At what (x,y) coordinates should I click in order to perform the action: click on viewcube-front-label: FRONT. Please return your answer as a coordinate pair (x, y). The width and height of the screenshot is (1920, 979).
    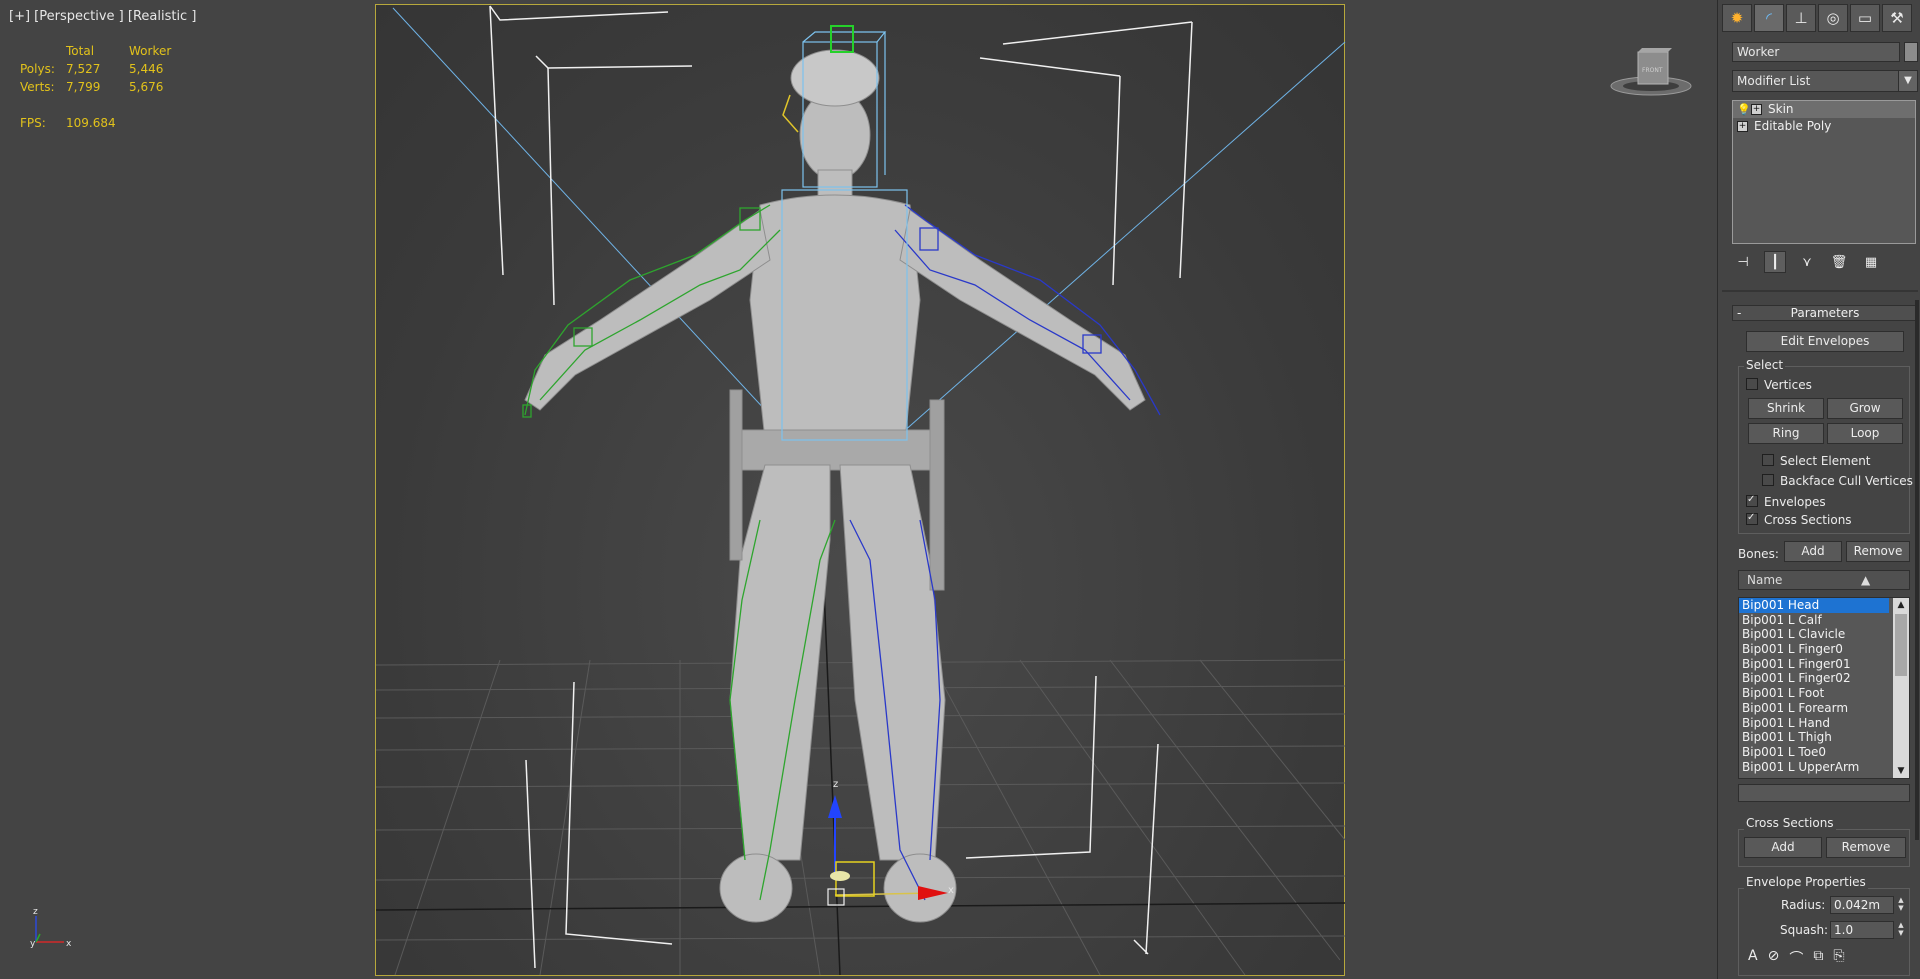
    Looking at the image, I should click on (1652, 70).